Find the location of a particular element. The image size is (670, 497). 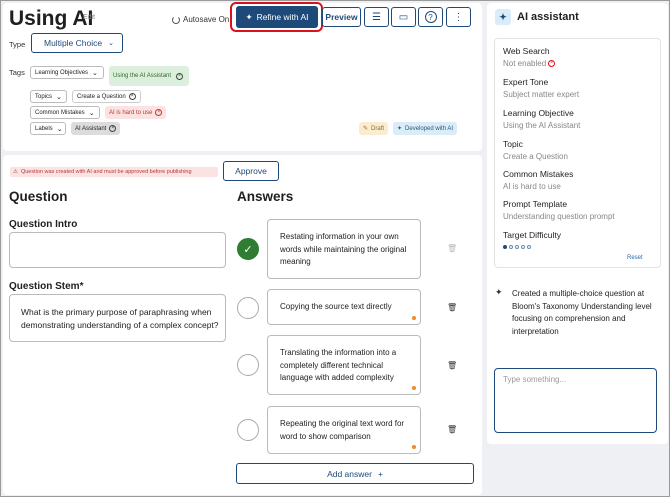

setting-tone-value: Subject matter expert is located at coordinates (541, 94).